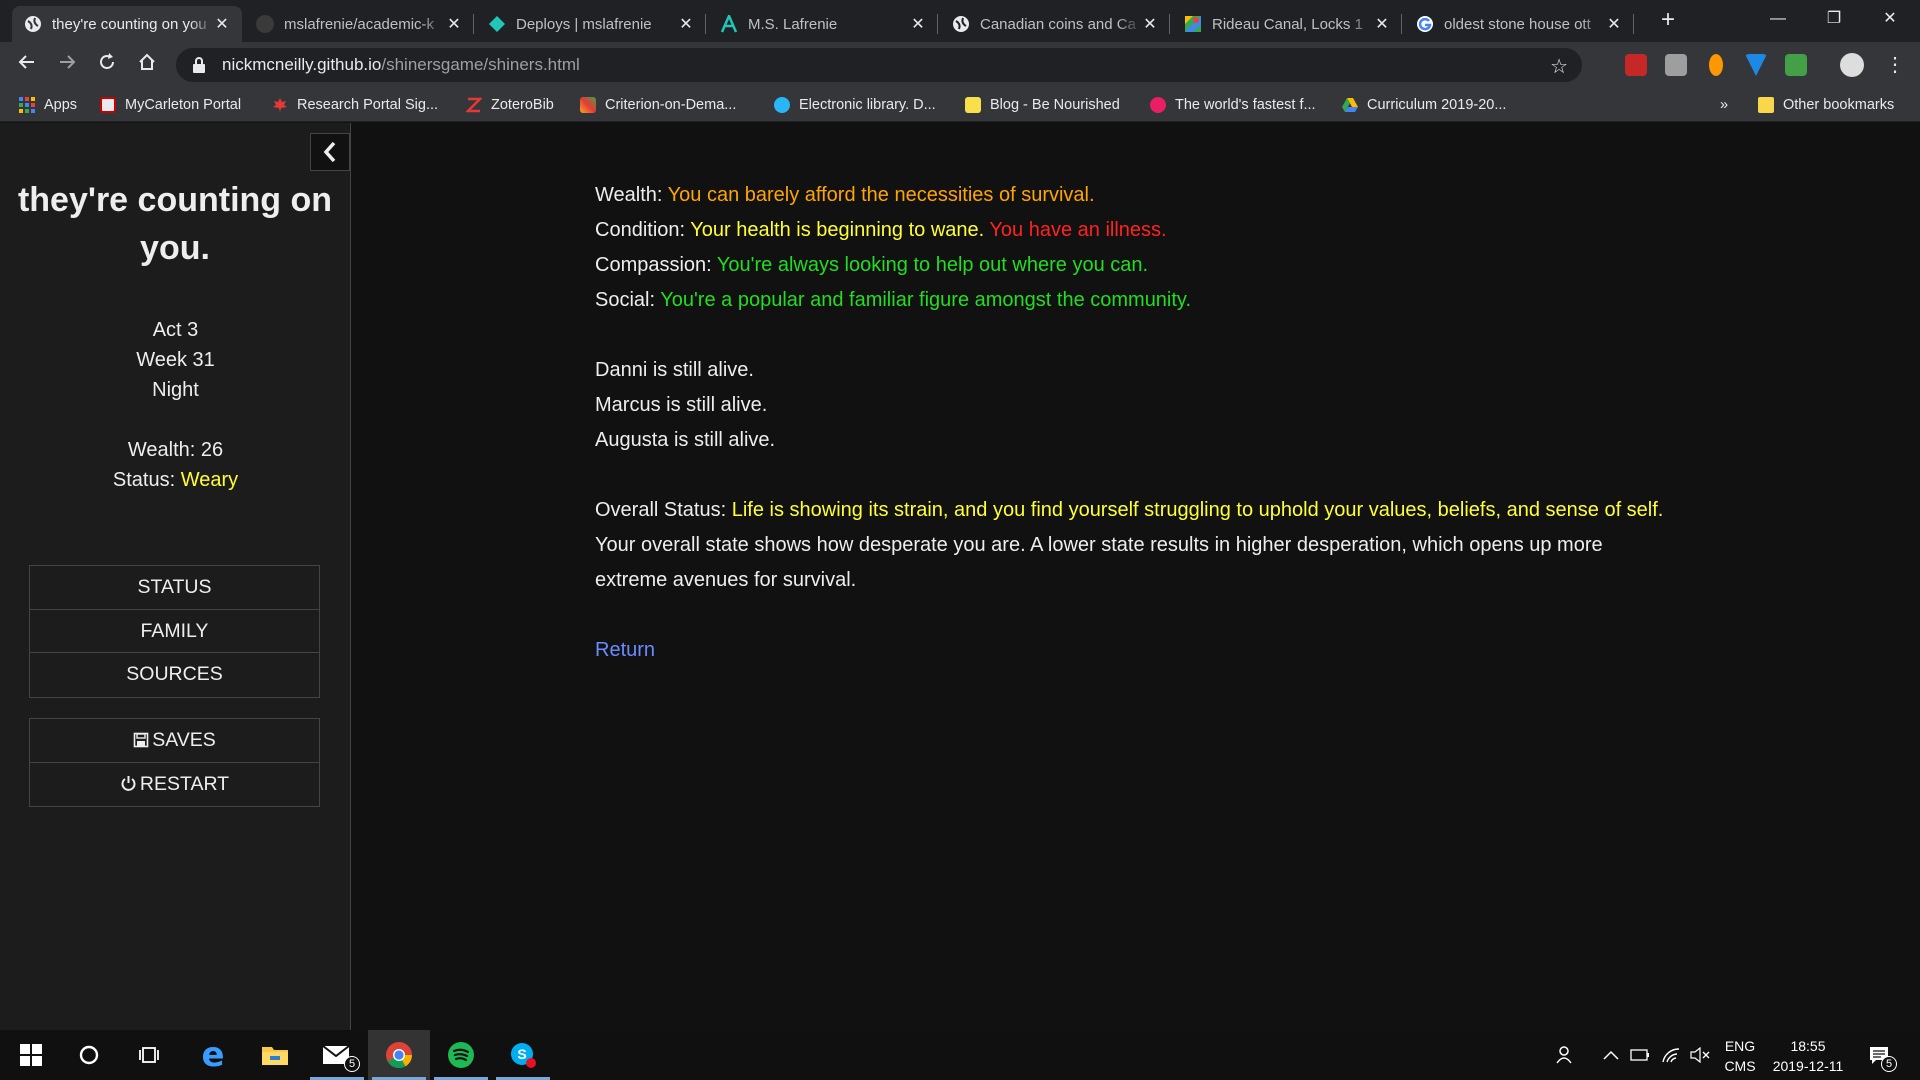  I want to click on tab-title: Rideau Canal, Locks 1, so click(1287, 24).